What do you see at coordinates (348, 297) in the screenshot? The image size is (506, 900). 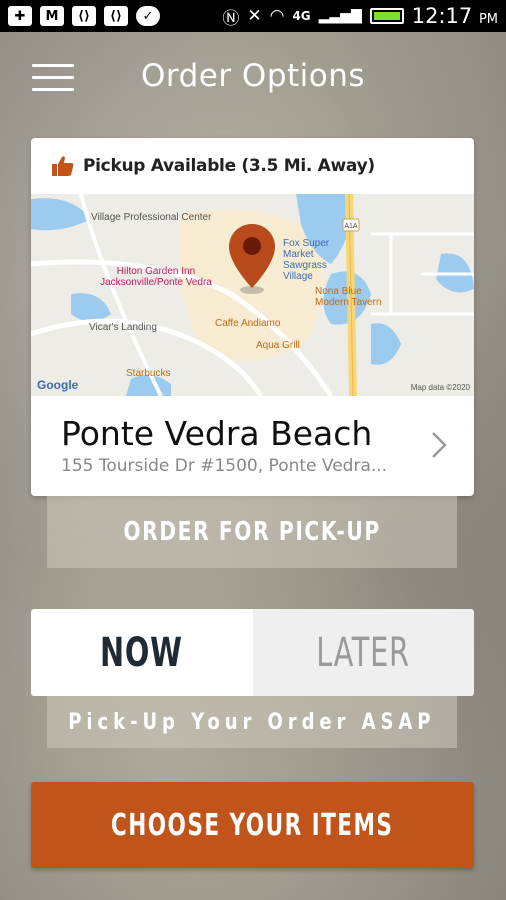 I see `map-label-nona: Nona Blue Modern Tavern` at bounding box center [348, 297].